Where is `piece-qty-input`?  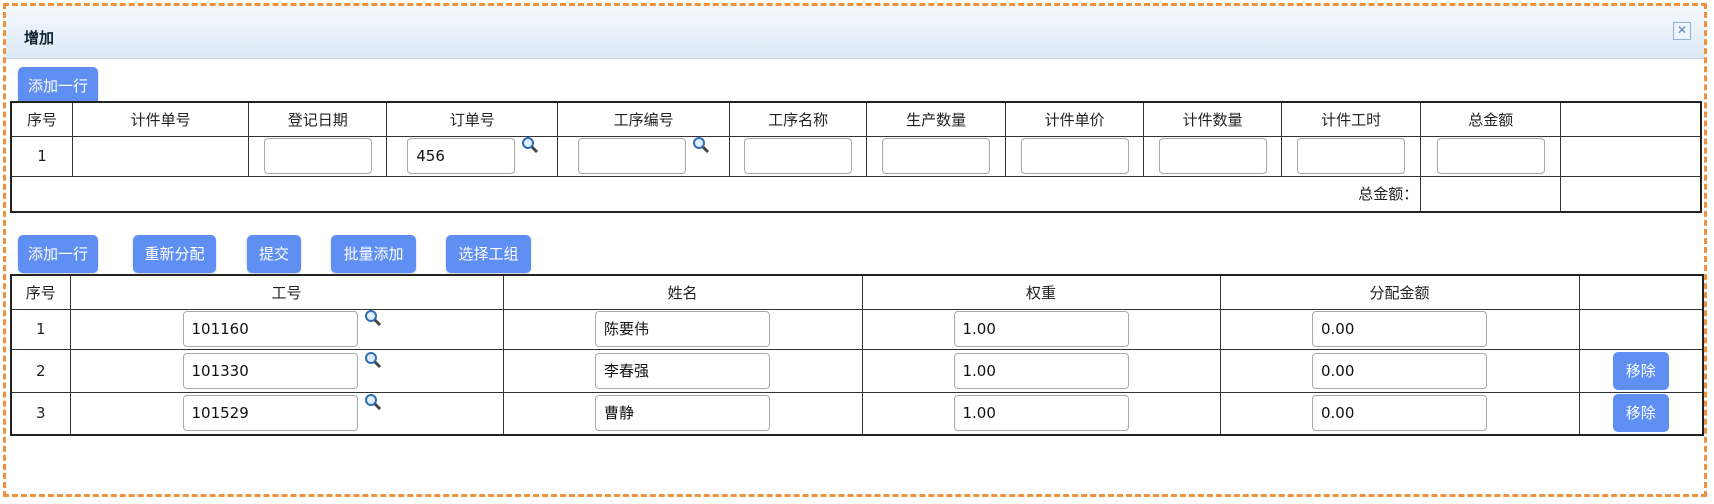
piece-qty-input is located at coordinates (1212, 156).